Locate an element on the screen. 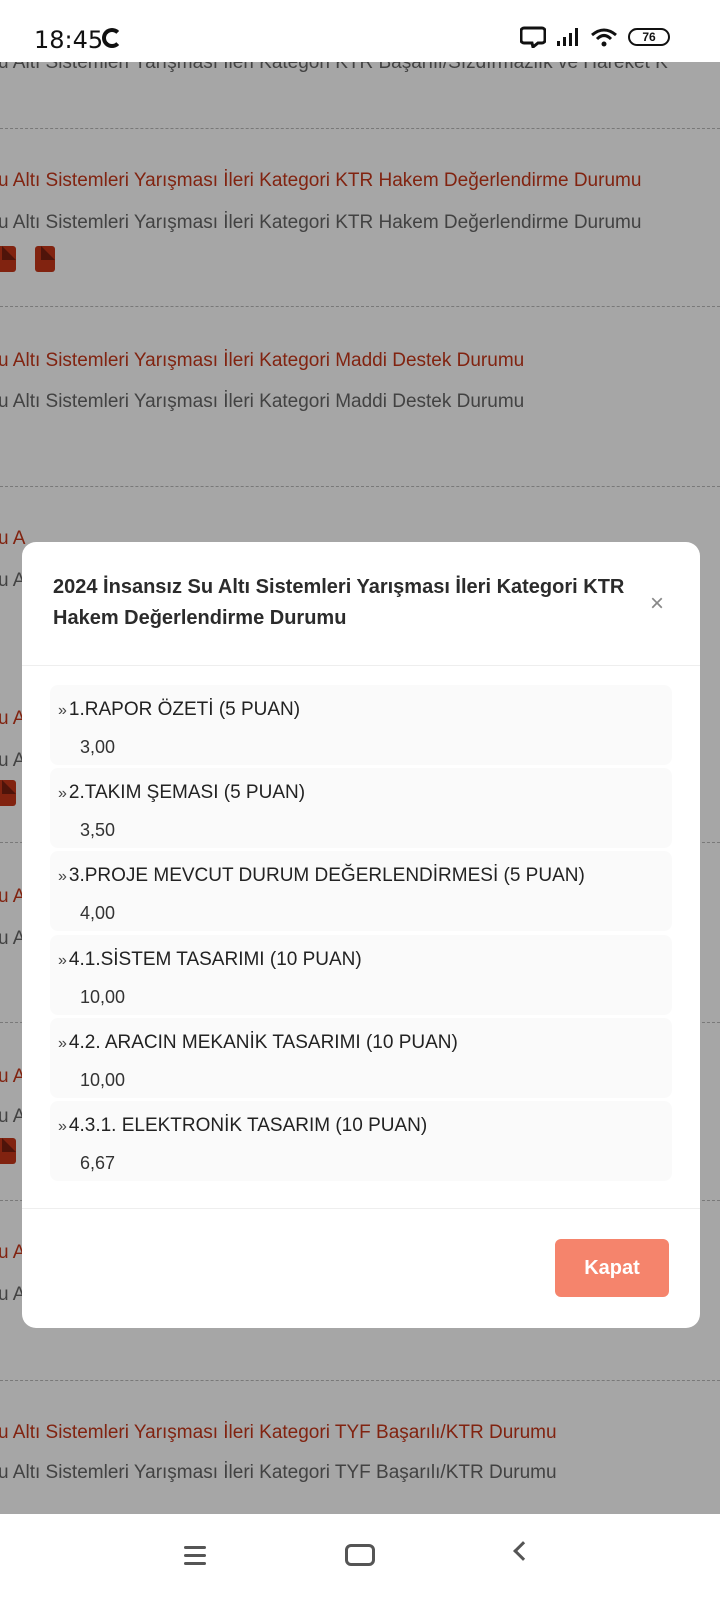 This screenshot has height=1600, width=720. home-icon is located at coordinates (360, 1555).